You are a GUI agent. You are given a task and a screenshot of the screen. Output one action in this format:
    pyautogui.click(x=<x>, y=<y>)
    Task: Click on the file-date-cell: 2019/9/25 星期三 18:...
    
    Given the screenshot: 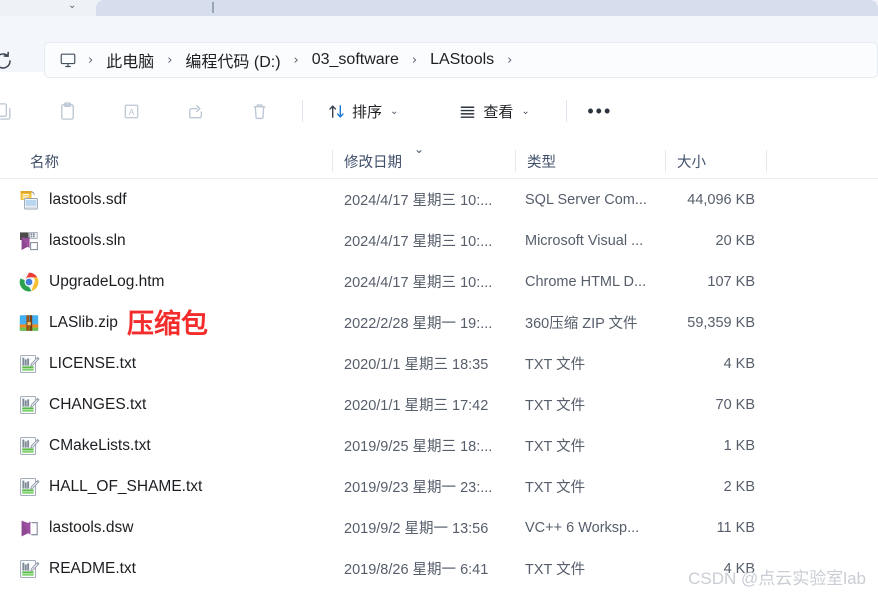 What is the action you would take?
    pyautogui.click(x=418, y=447)
    